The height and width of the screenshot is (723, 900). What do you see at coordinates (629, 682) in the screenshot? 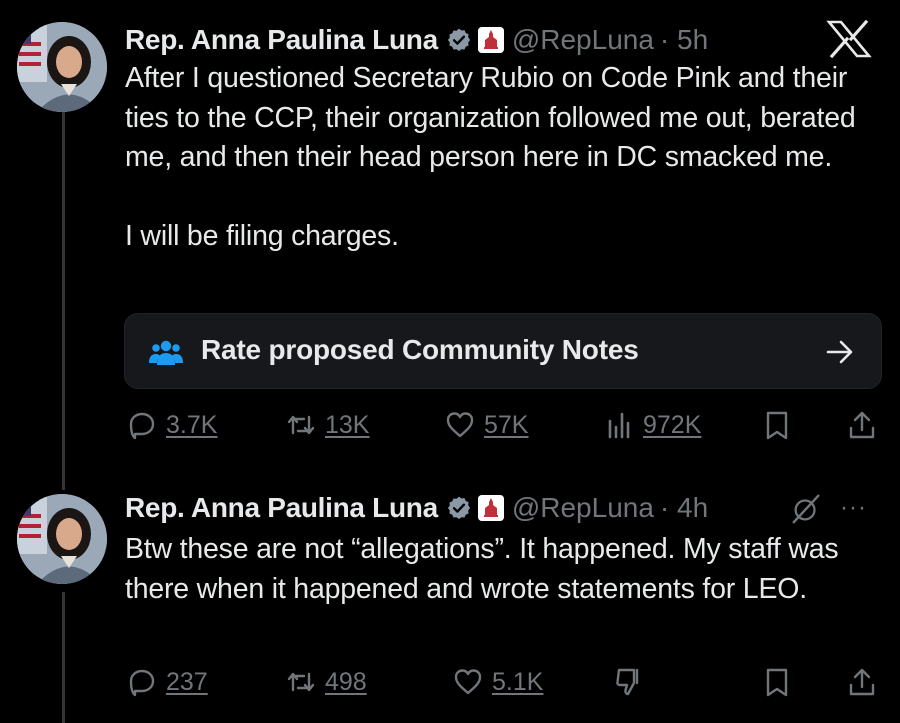
I see `downvote-icon` at bounding box center [629, 682].